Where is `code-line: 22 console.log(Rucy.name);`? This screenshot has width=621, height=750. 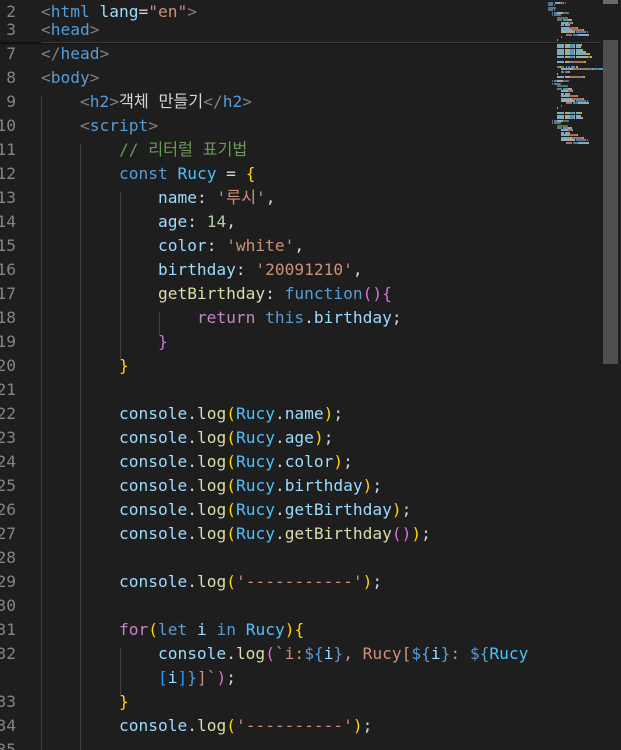 code-line: 22 console.log(Rucy.name); is located at coordinates (272, 414).